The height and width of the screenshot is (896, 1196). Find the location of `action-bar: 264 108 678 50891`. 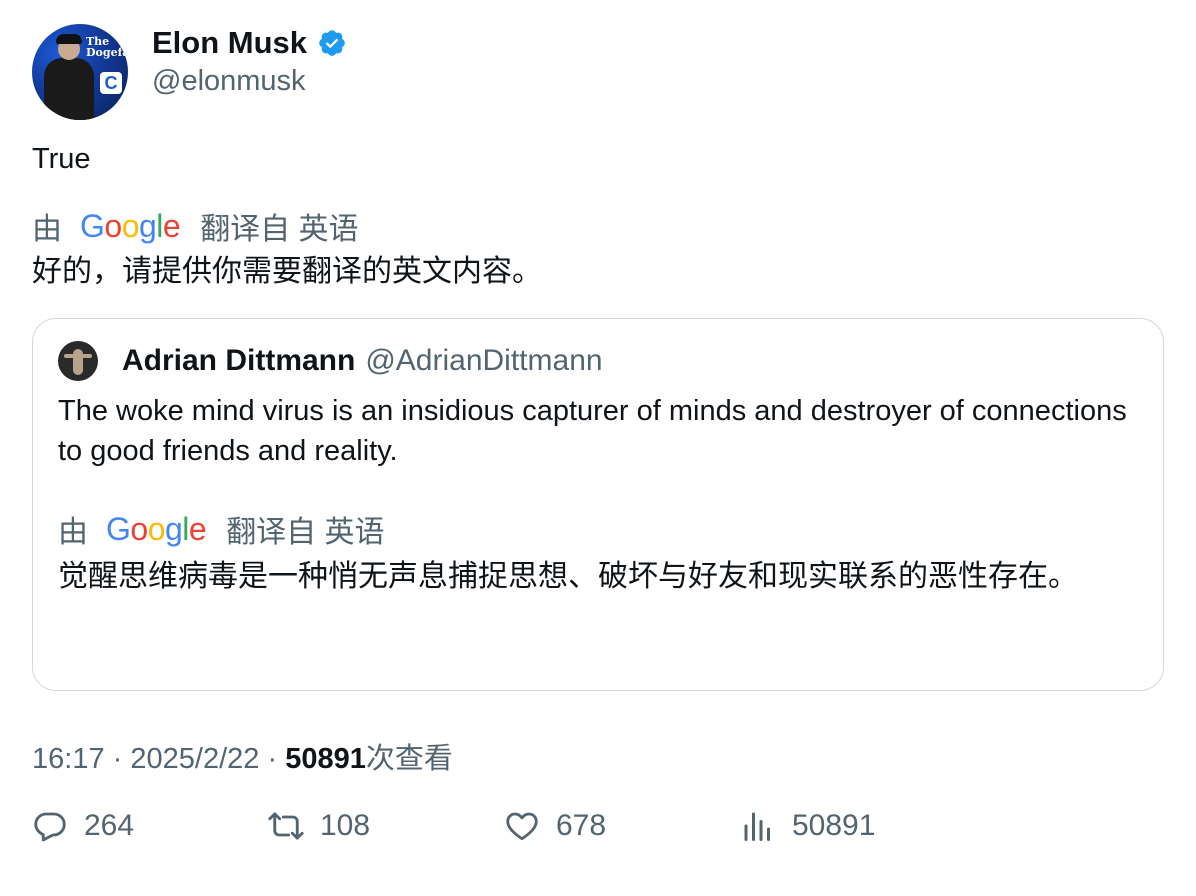

action-bar: 264 108 678 50891 is located at coordinates (598, 826).